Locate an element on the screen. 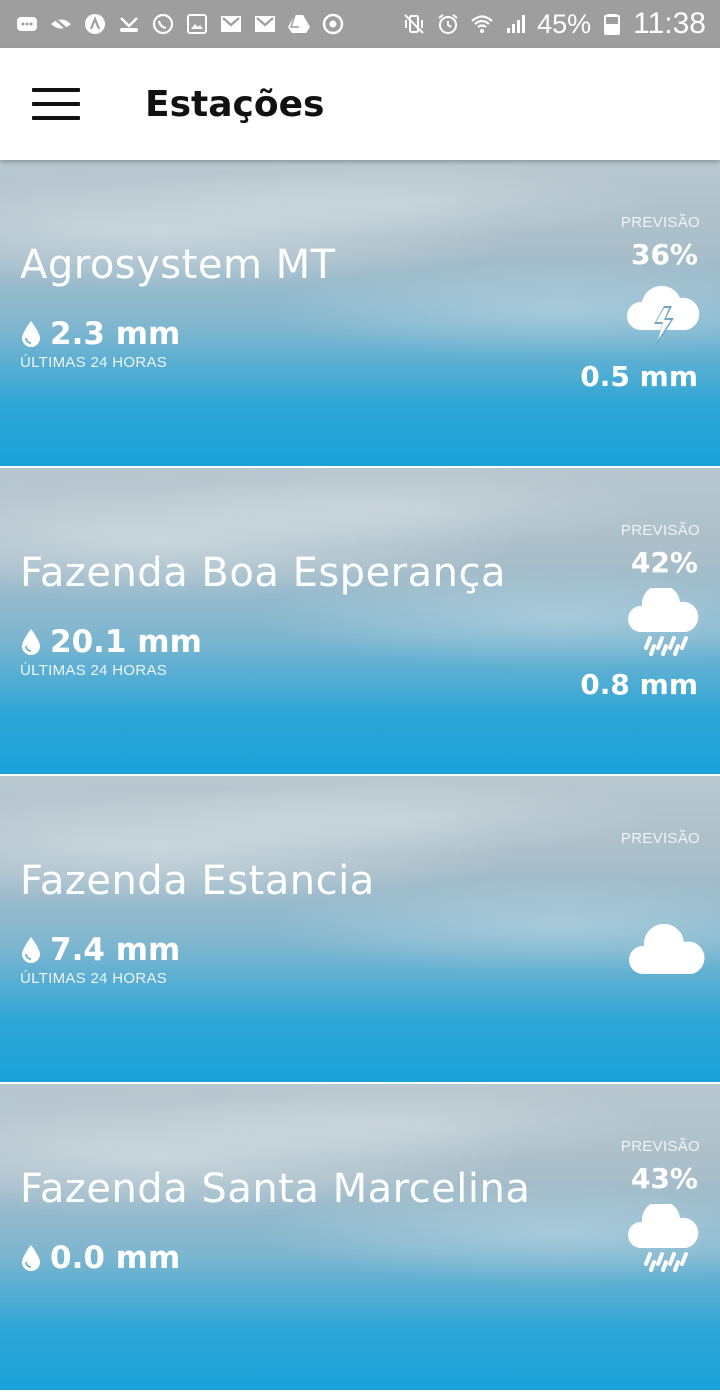 This screenshot has height=1392, width=720. rain-amount: 7.4 mm is located at coordinates (115, 950).